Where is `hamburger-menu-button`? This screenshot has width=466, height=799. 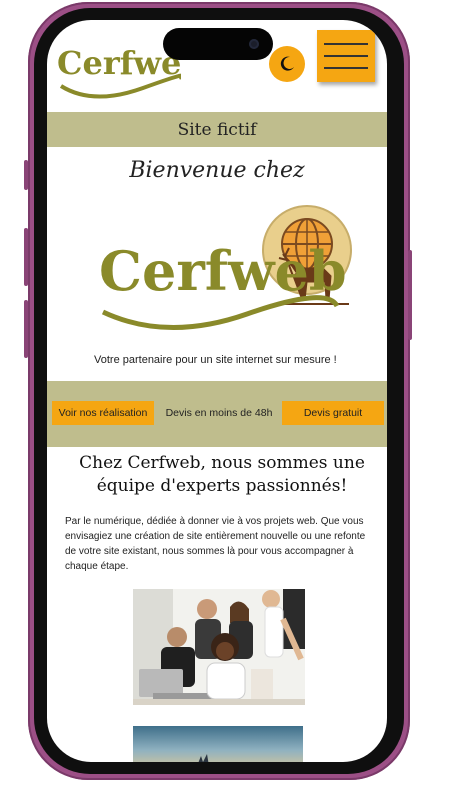 hamburger-menu-button is located at coordinates (346, 56).